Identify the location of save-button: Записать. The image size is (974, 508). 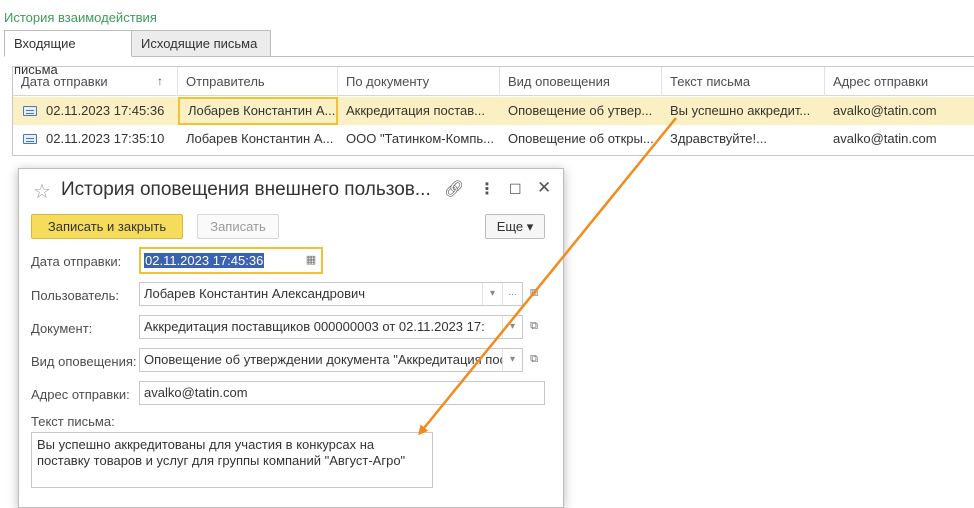
(238, 226).